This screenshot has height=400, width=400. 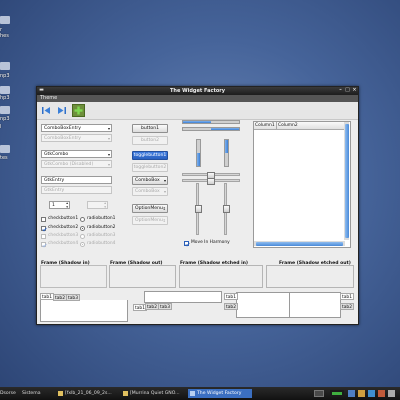 I want to click on checkbutton3-label: checkbutton3, so click(x=63, y=235).